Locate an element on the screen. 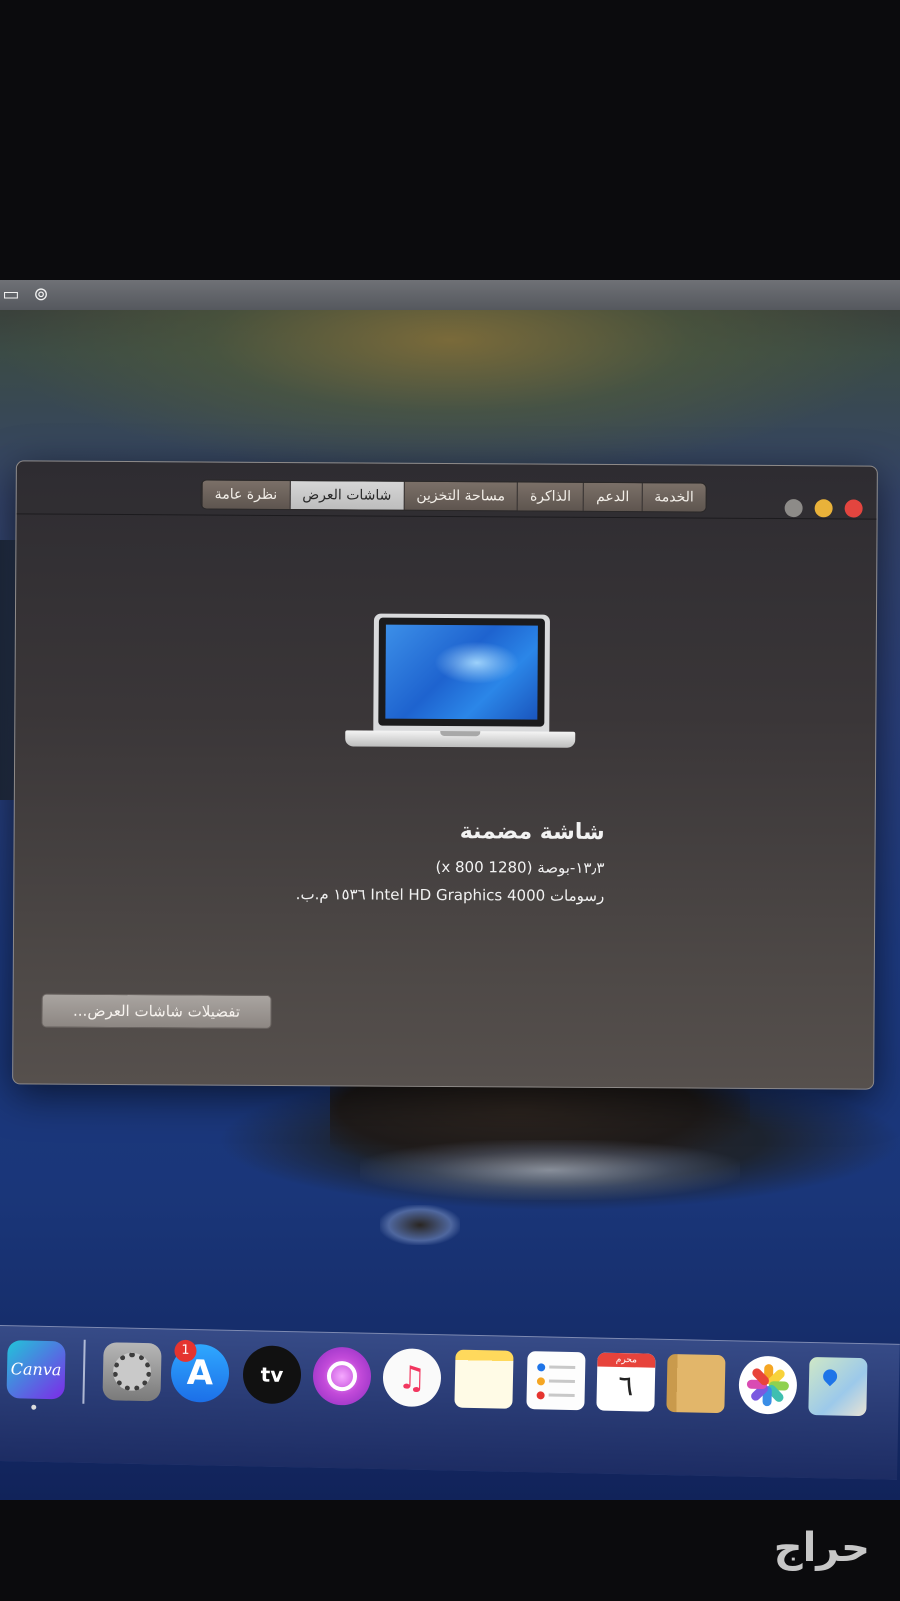 The width and height of the screenshot is (900, 1601). calendar-month: محرم is located at coordinates (626, 1360).